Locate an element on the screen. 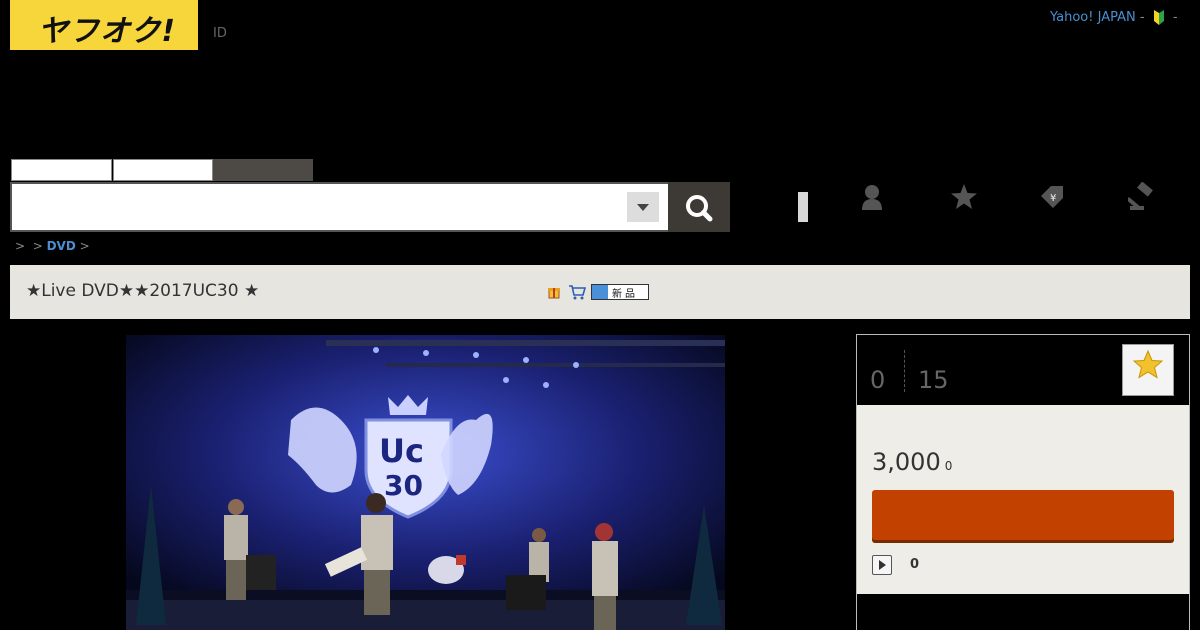  new-item-badge: 新品 is located at coordinates (620, 292).